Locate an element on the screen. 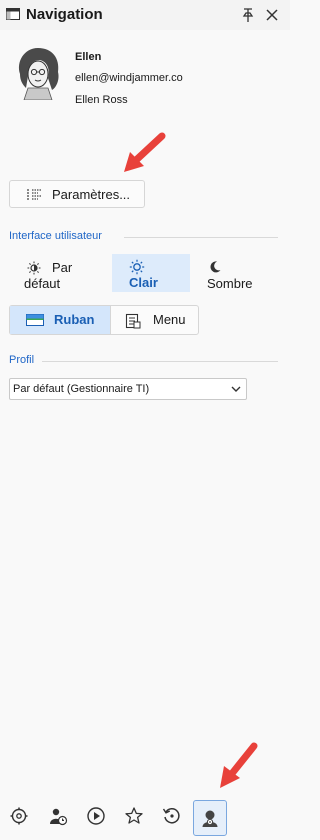 The width and height of the screenshot is (320, 840). pin-icon is located at coordinates (248, 15).